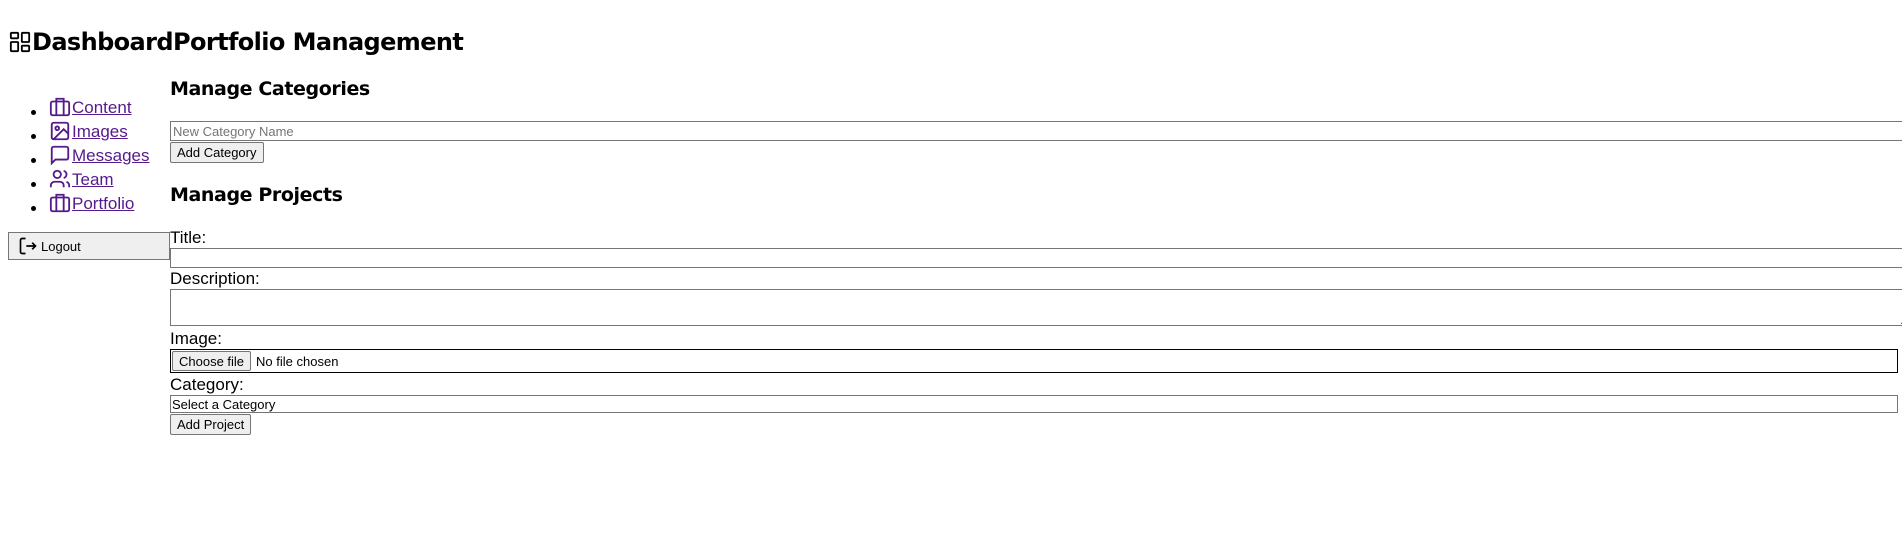 The width and height of the screenshot is (1902, 540). I want to click on sidebar-item-images: Images, so click(109, 132).